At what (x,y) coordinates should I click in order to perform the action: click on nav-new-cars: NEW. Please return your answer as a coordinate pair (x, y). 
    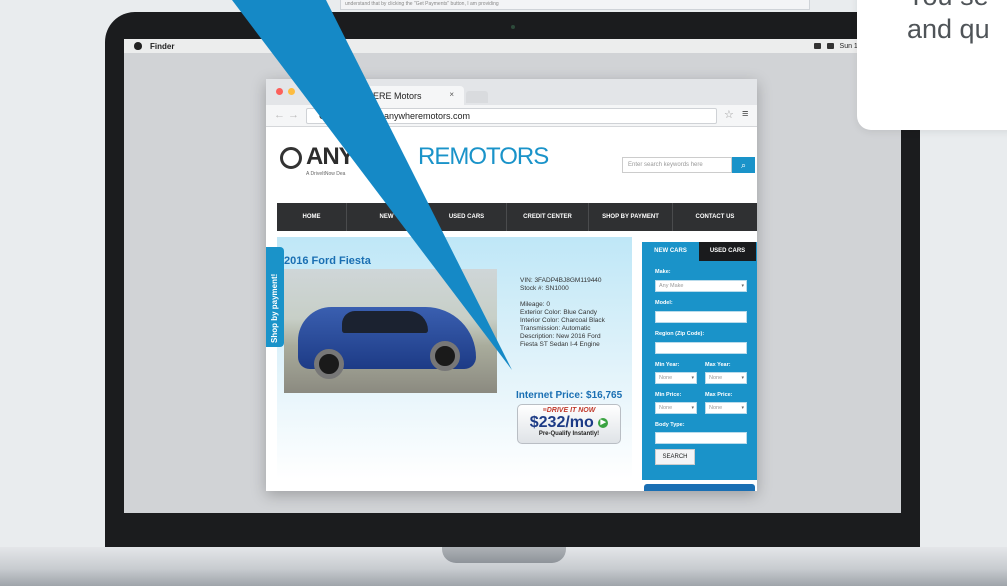
    Looking at the image, I should click on (387, 217).